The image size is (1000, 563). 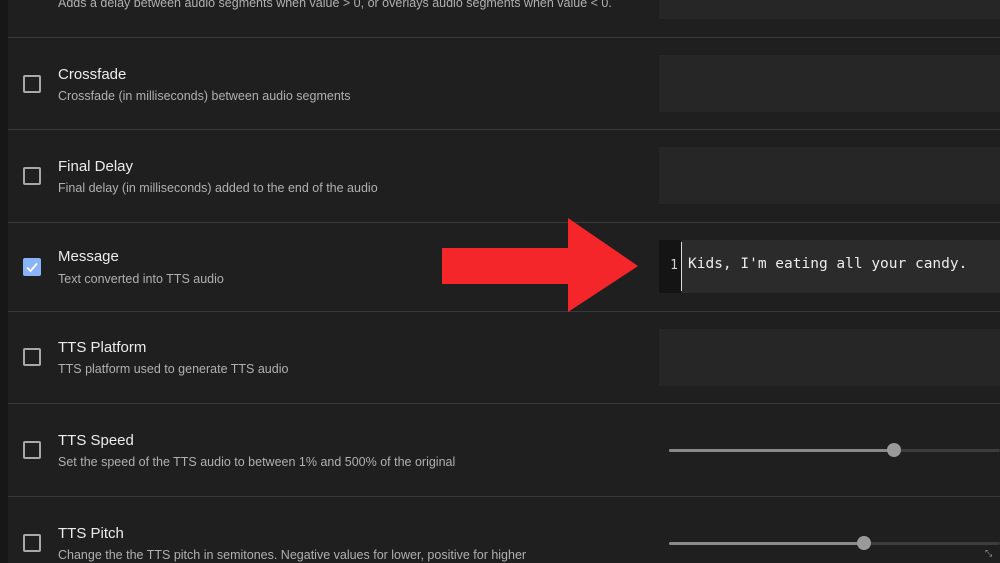 What do you see at coordinates (989, 553) in the screenshot?
I see `resize-icon: ⤡` at bounding box center [989, 553].